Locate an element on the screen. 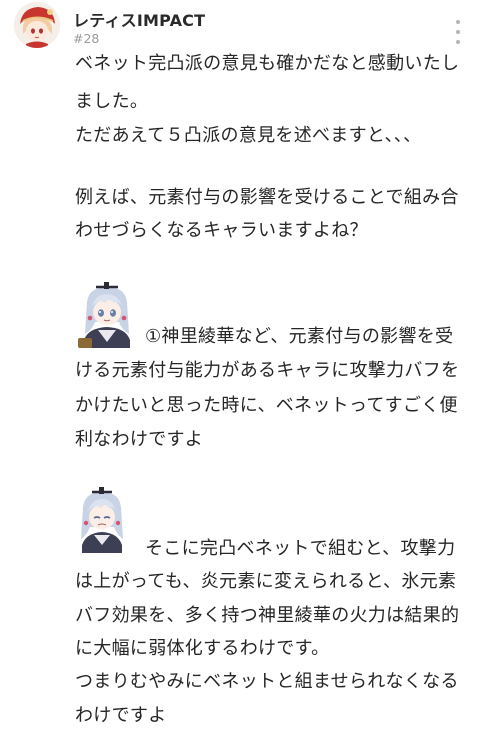 This screenshot has height=751, width=480. comment-line: 利なわけですよ is located at coordinates (139, 439).